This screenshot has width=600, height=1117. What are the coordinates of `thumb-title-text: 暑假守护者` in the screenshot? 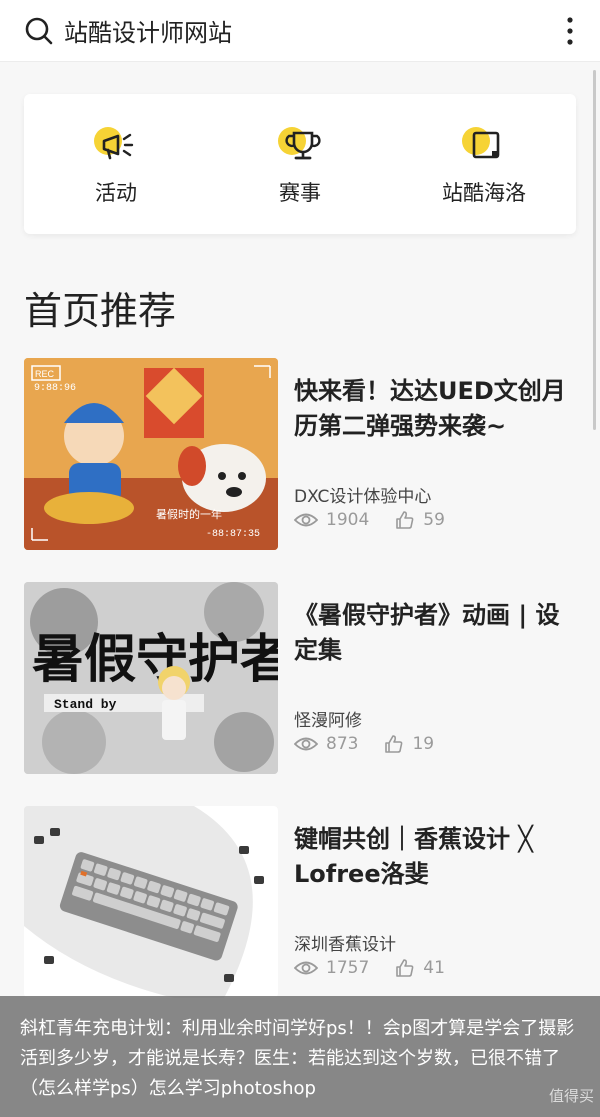 It's located at (155, 660).